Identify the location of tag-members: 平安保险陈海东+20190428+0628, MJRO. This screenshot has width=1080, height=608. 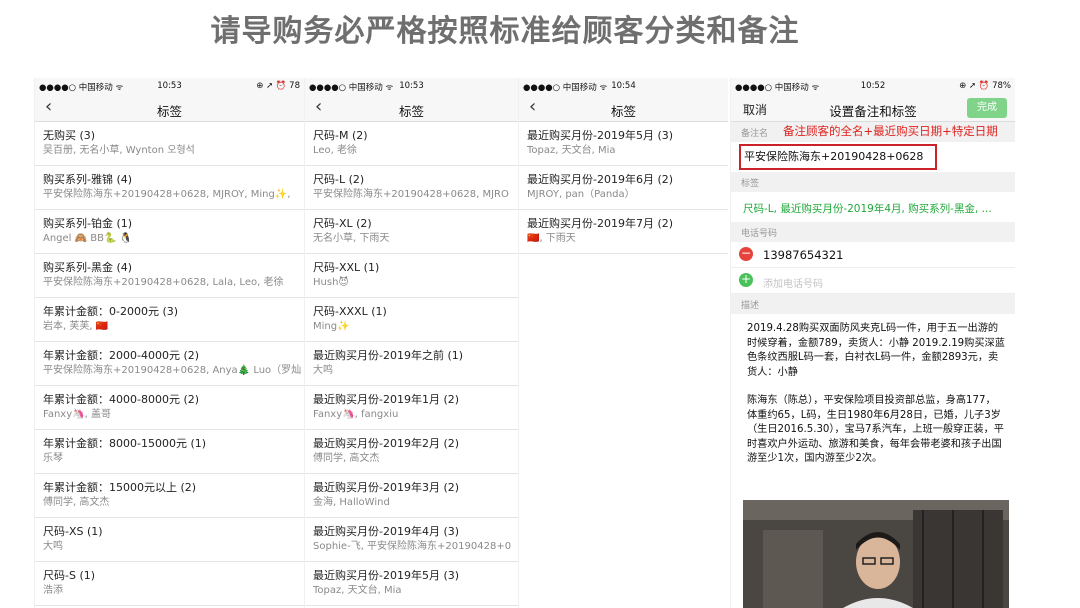
(411, 194).